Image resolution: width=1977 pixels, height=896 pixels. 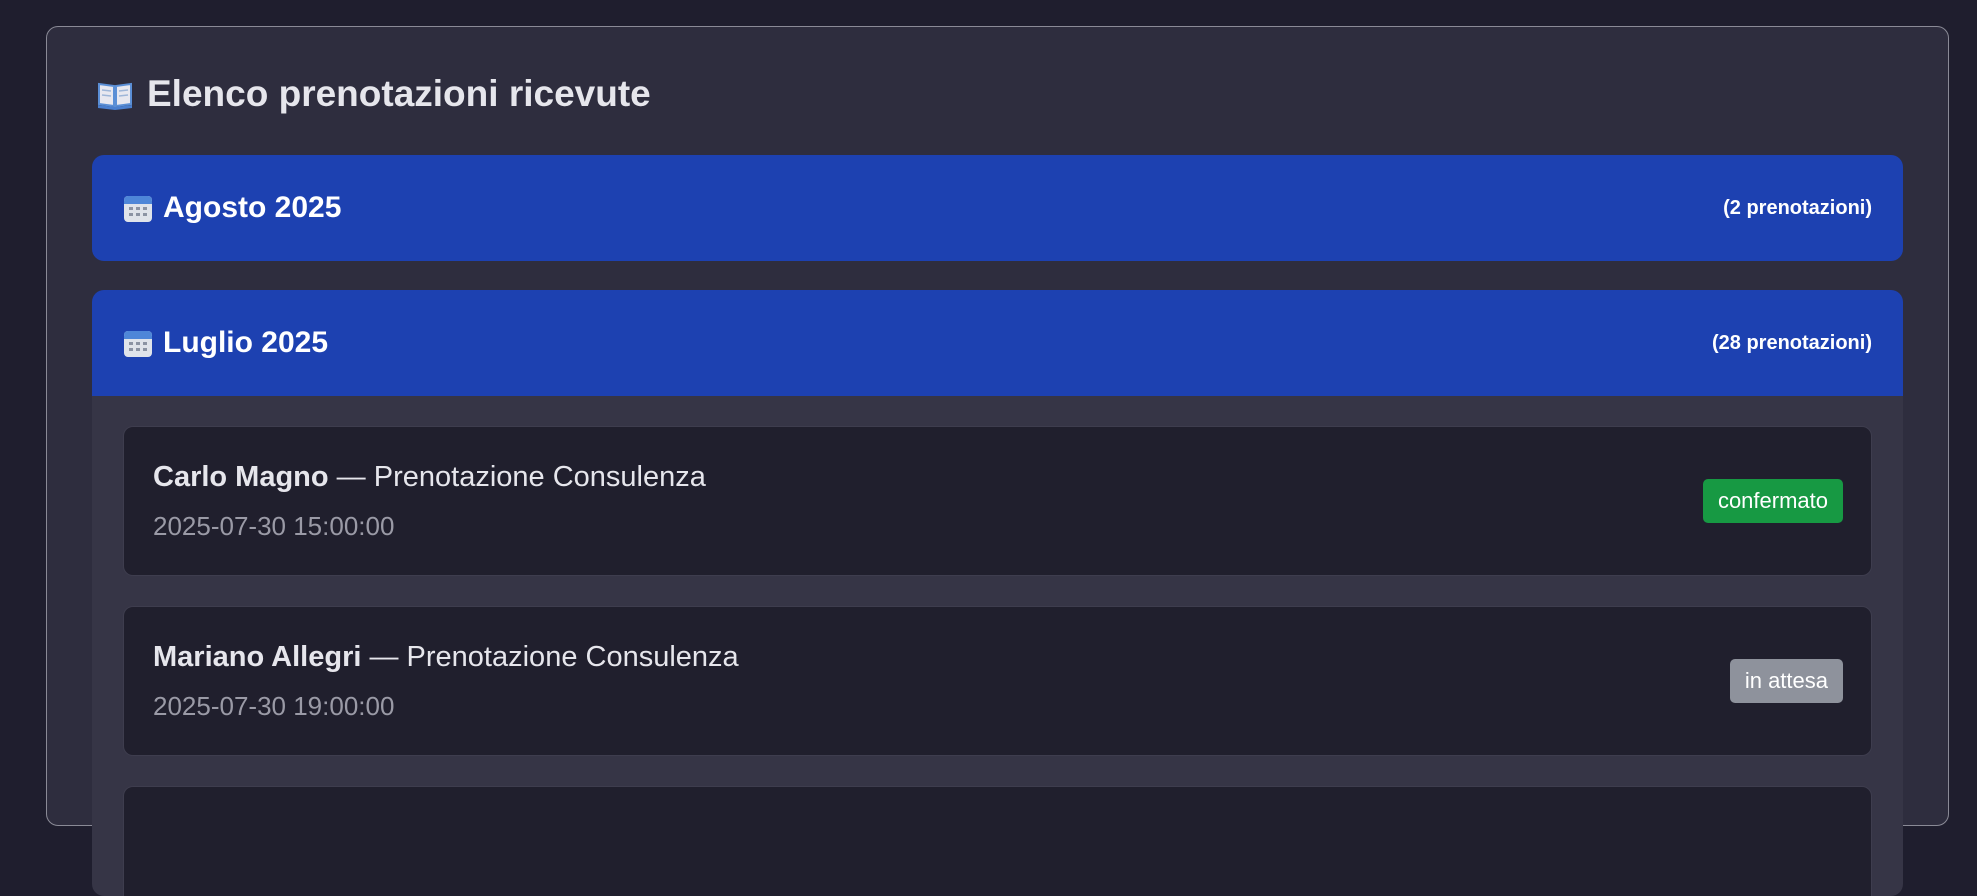 What do you see at coordinates (246, 342) in the screenshot?
I see `month-title-text: Luglio 2025` at bounding box center [246, 342].